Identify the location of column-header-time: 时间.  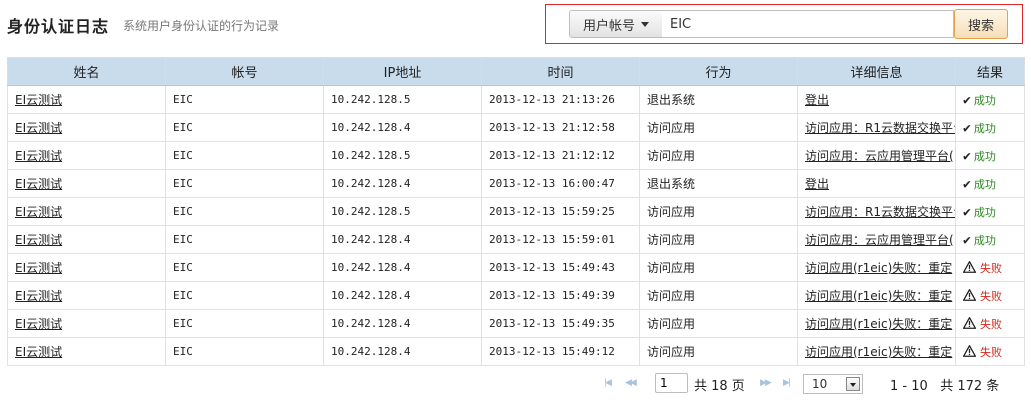
(560, 71).